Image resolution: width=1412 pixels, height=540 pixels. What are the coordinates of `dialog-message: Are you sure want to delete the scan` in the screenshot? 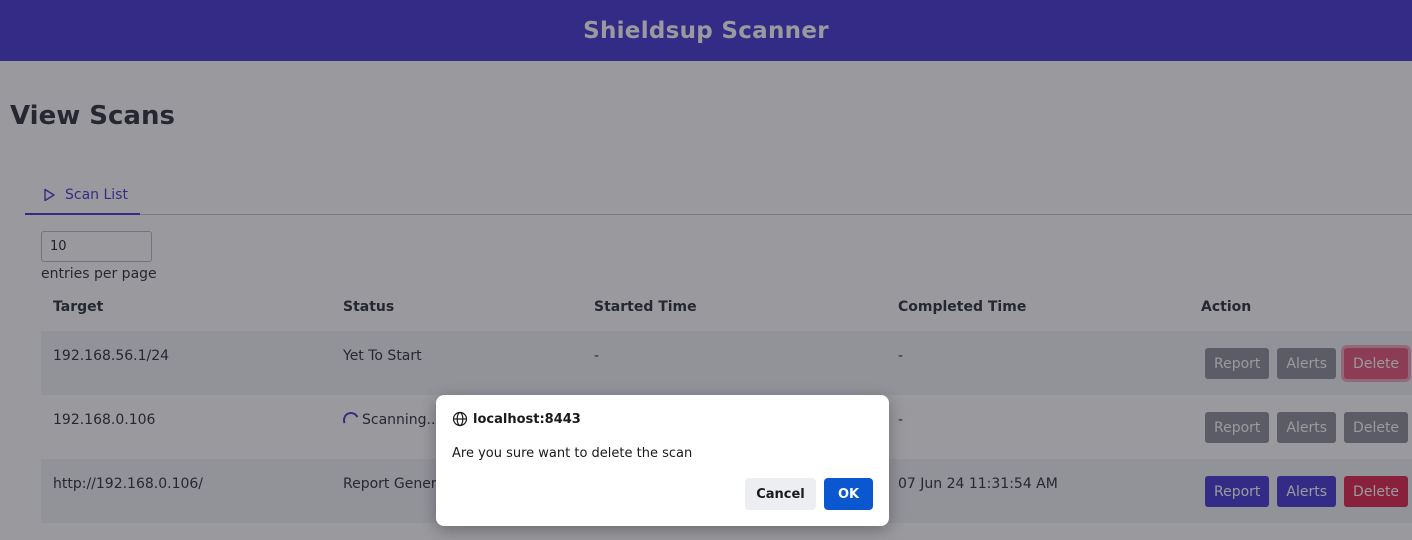 It's located at (572, 453).